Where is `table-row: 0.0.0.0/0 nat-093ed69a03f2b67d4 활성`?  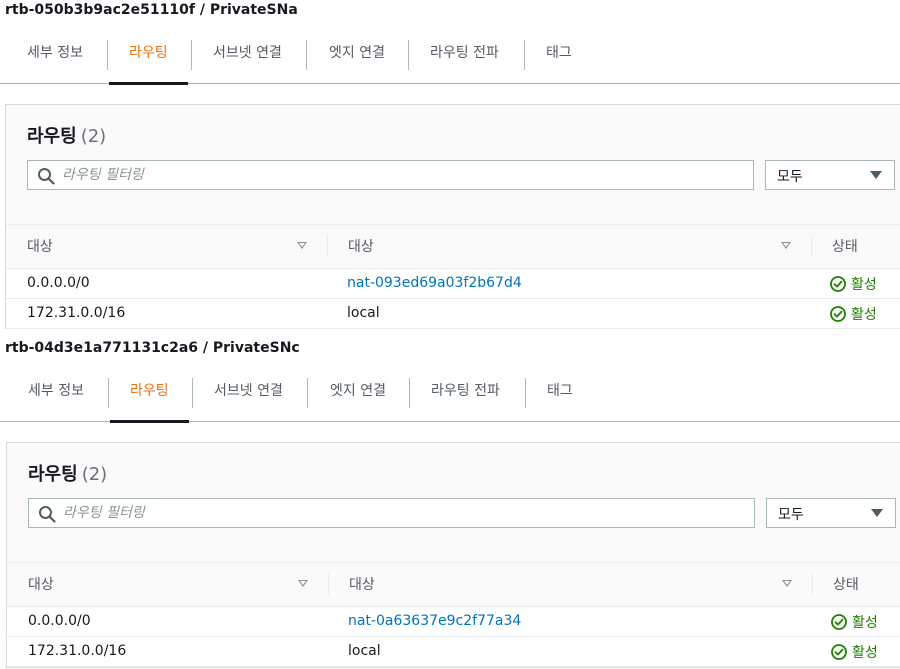 table-row: 0.0.0.0/0 nat-093ed69a03f2b67d4 활성 is located at coordinates (453, 284).